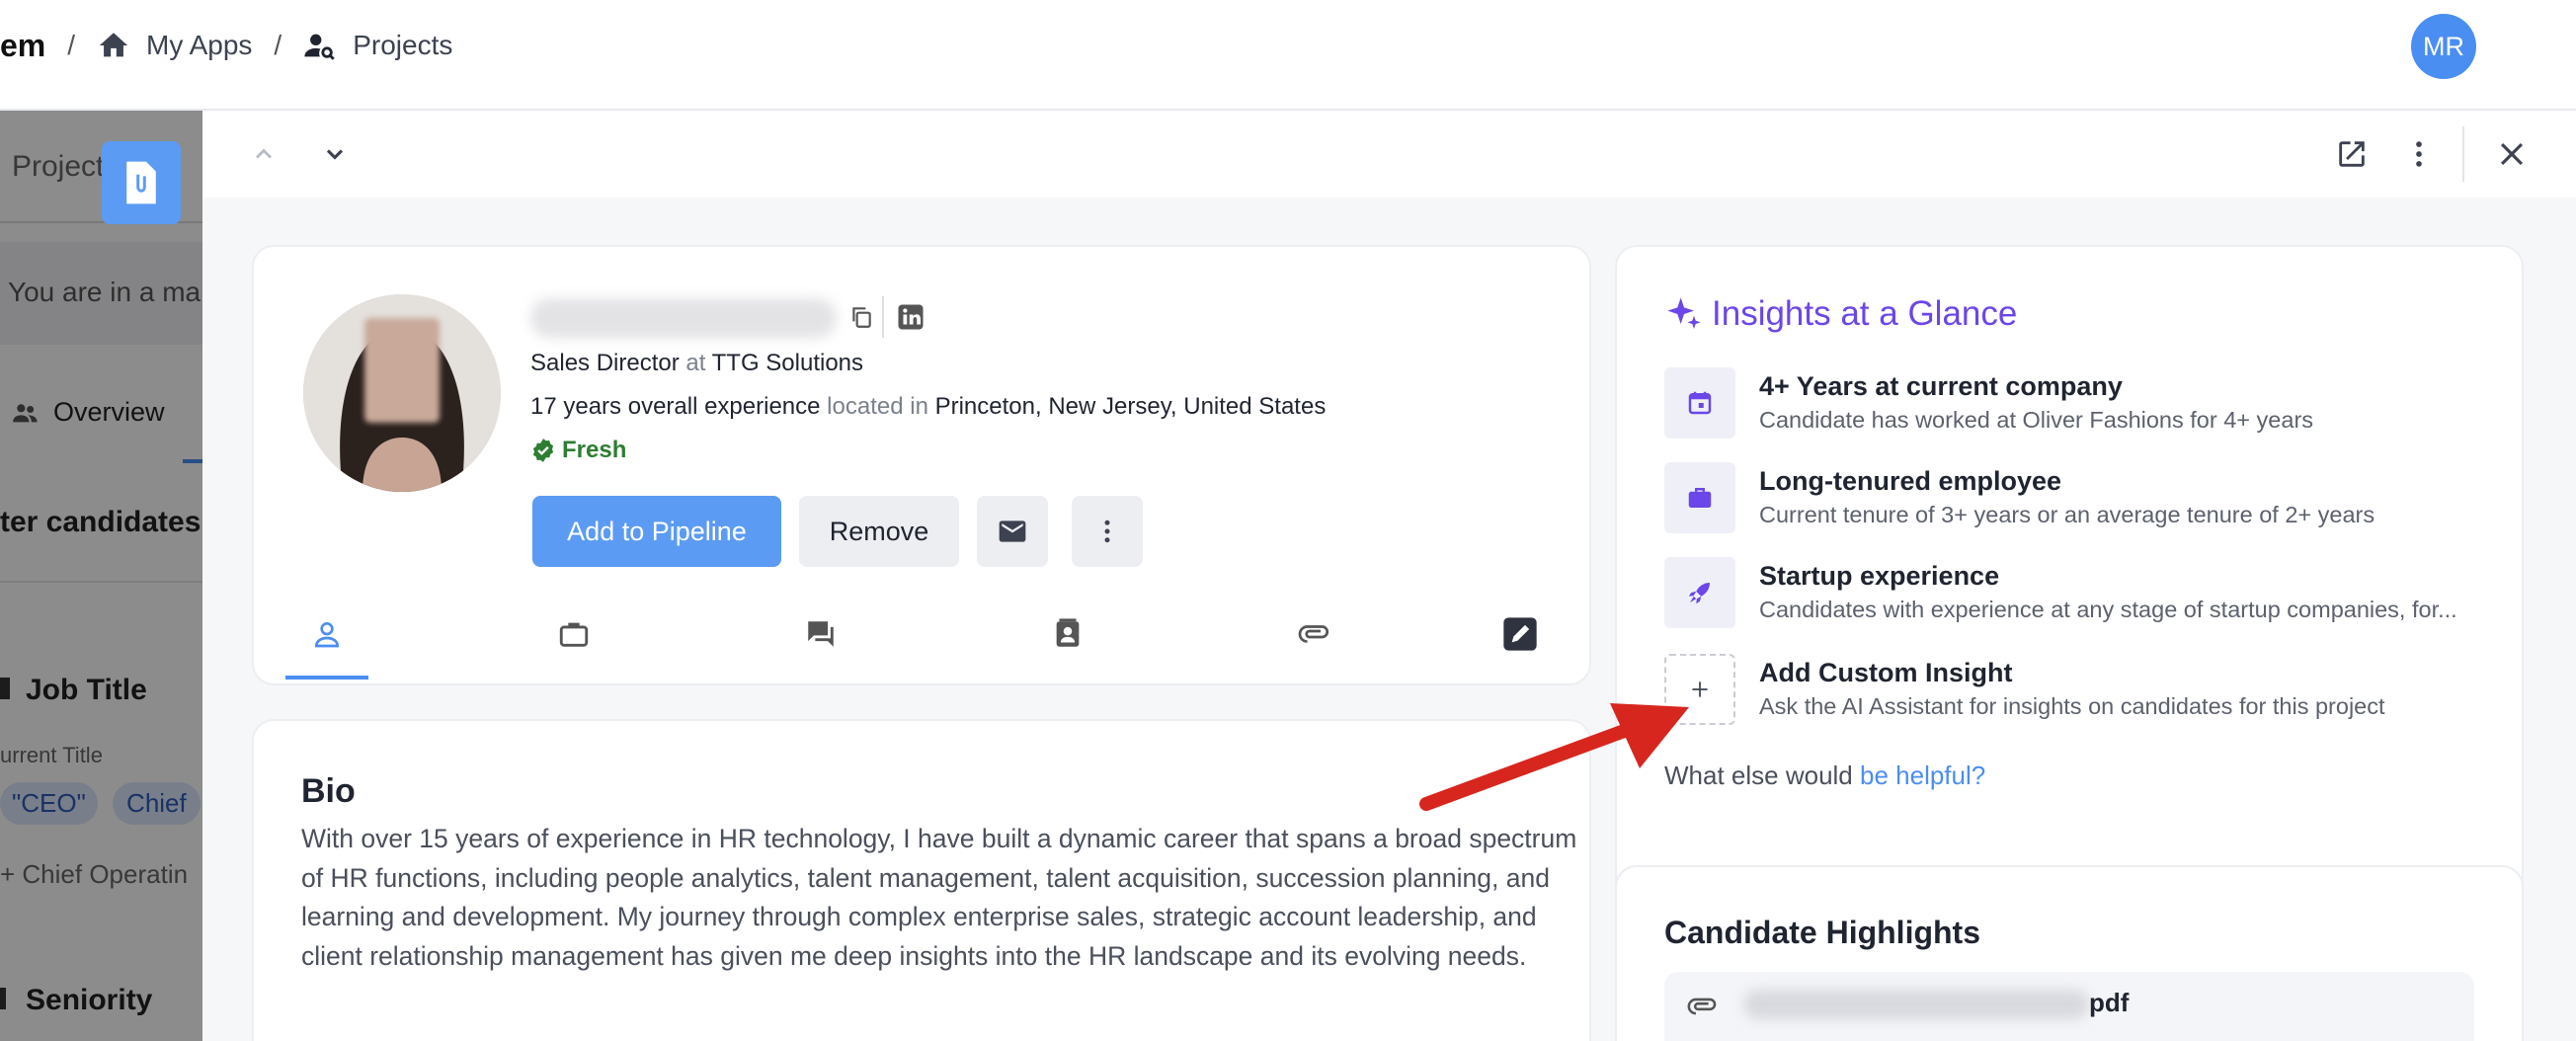 The image size is (2576, 1041). I want to click on highlight-file: pdf, so click(2069, 1006).